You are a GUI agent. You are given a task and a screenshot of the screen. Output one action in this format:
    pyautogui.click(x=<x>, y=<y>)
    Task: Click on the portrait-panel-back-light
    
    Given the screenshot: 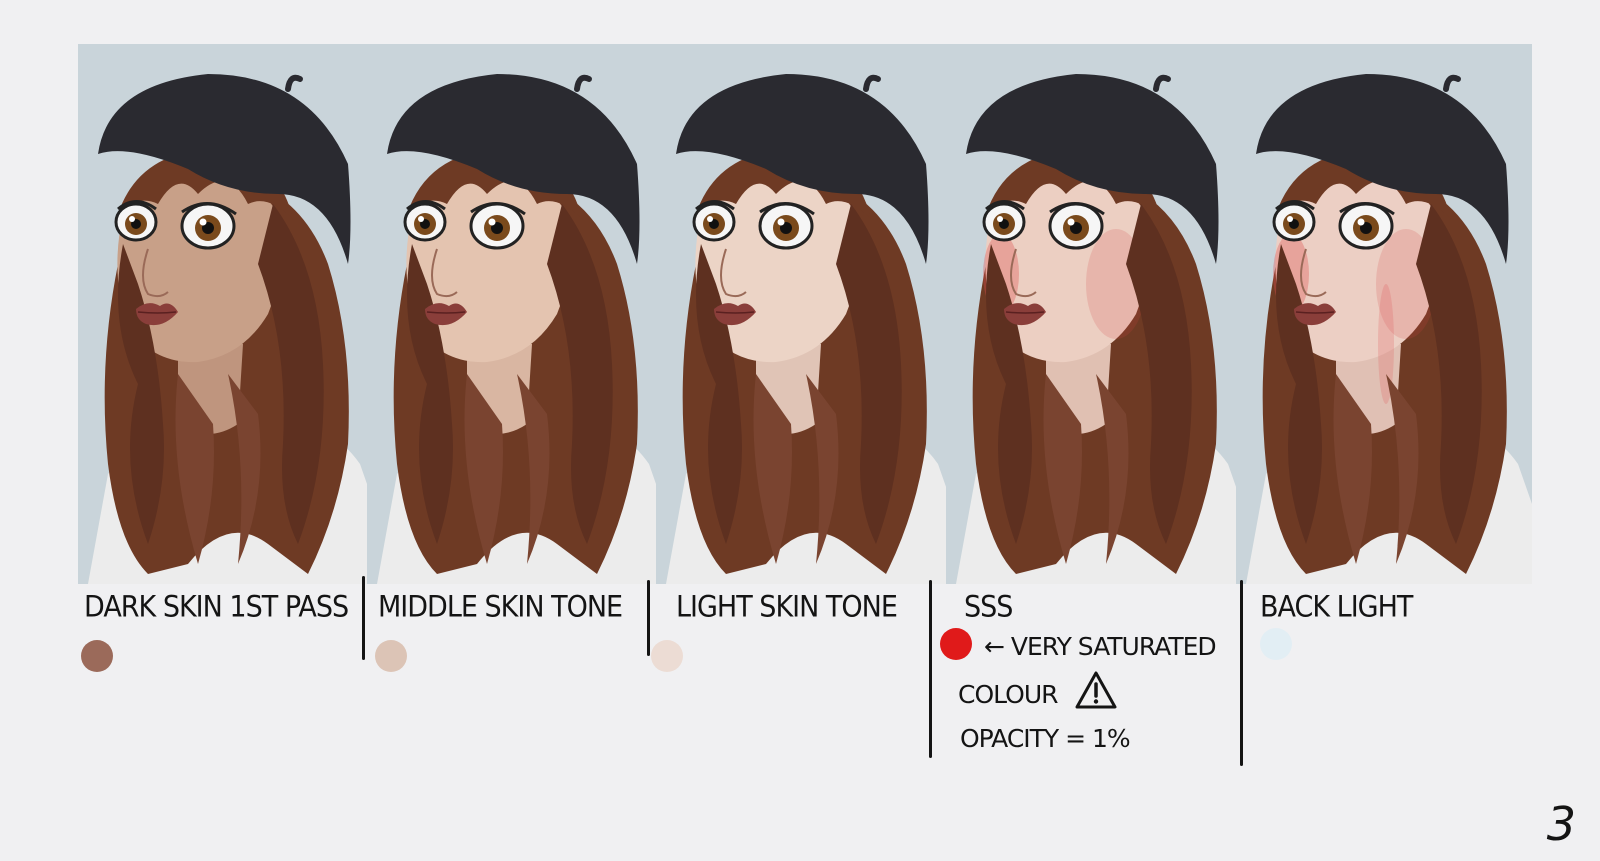 What is the action you would take?
    pyautogui.click(x=1384, y=314)
    